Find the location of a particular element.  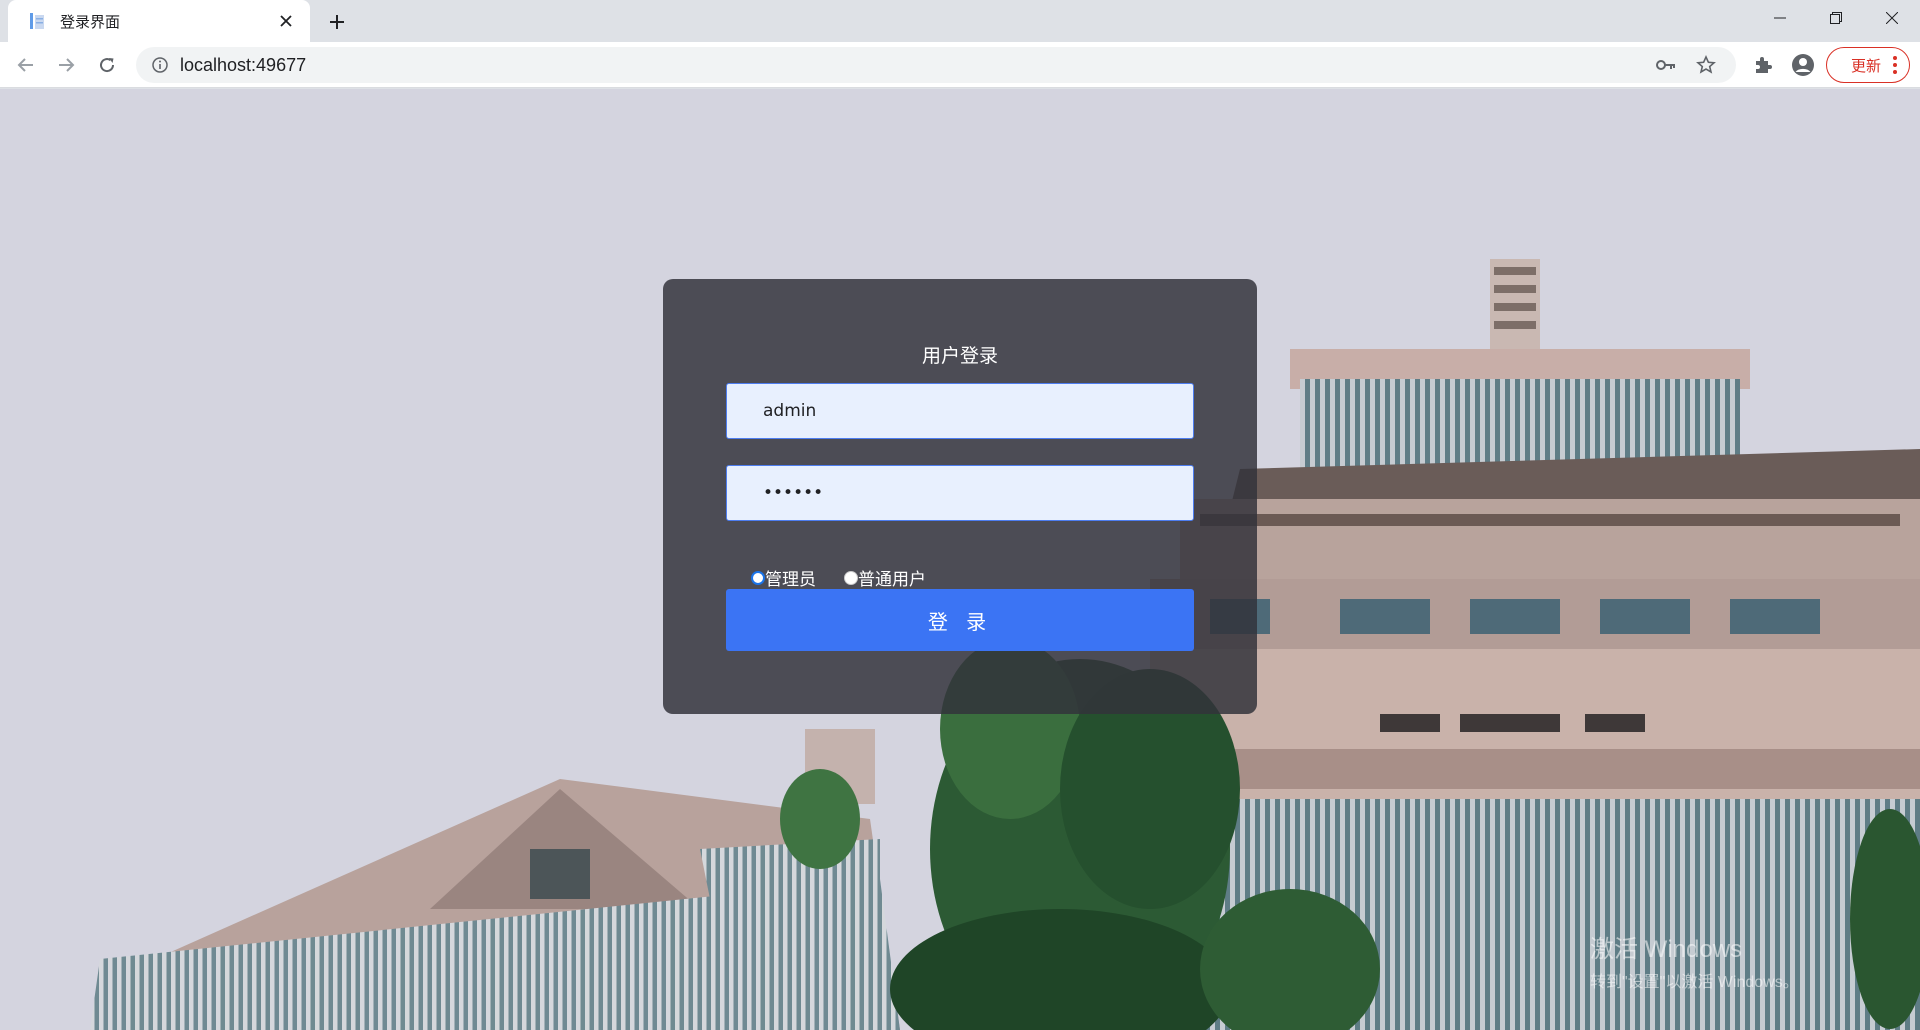

role-user-radio is located at coordinates (851, 577).